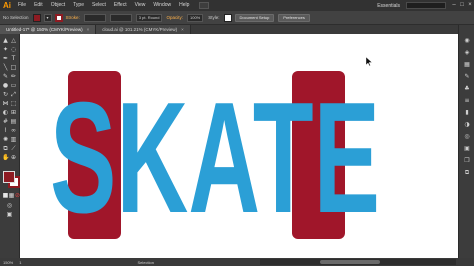 Image resolution: width=474 pixels, height=266 pixels. What do you see at coordinates (7, 5) in the screenshot?
I see `app-logo: Ai` at bounding box center [7, 5].